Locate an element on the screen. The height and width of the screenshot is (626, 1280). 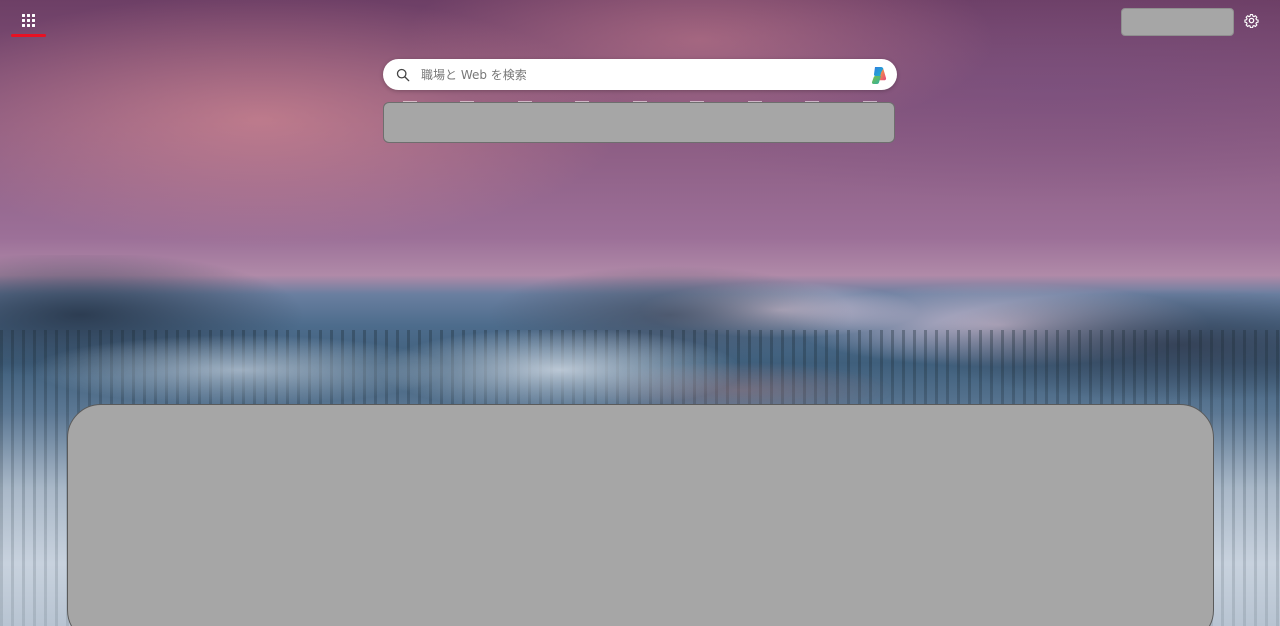
copilot-icon is located at coordinates (879, 75).